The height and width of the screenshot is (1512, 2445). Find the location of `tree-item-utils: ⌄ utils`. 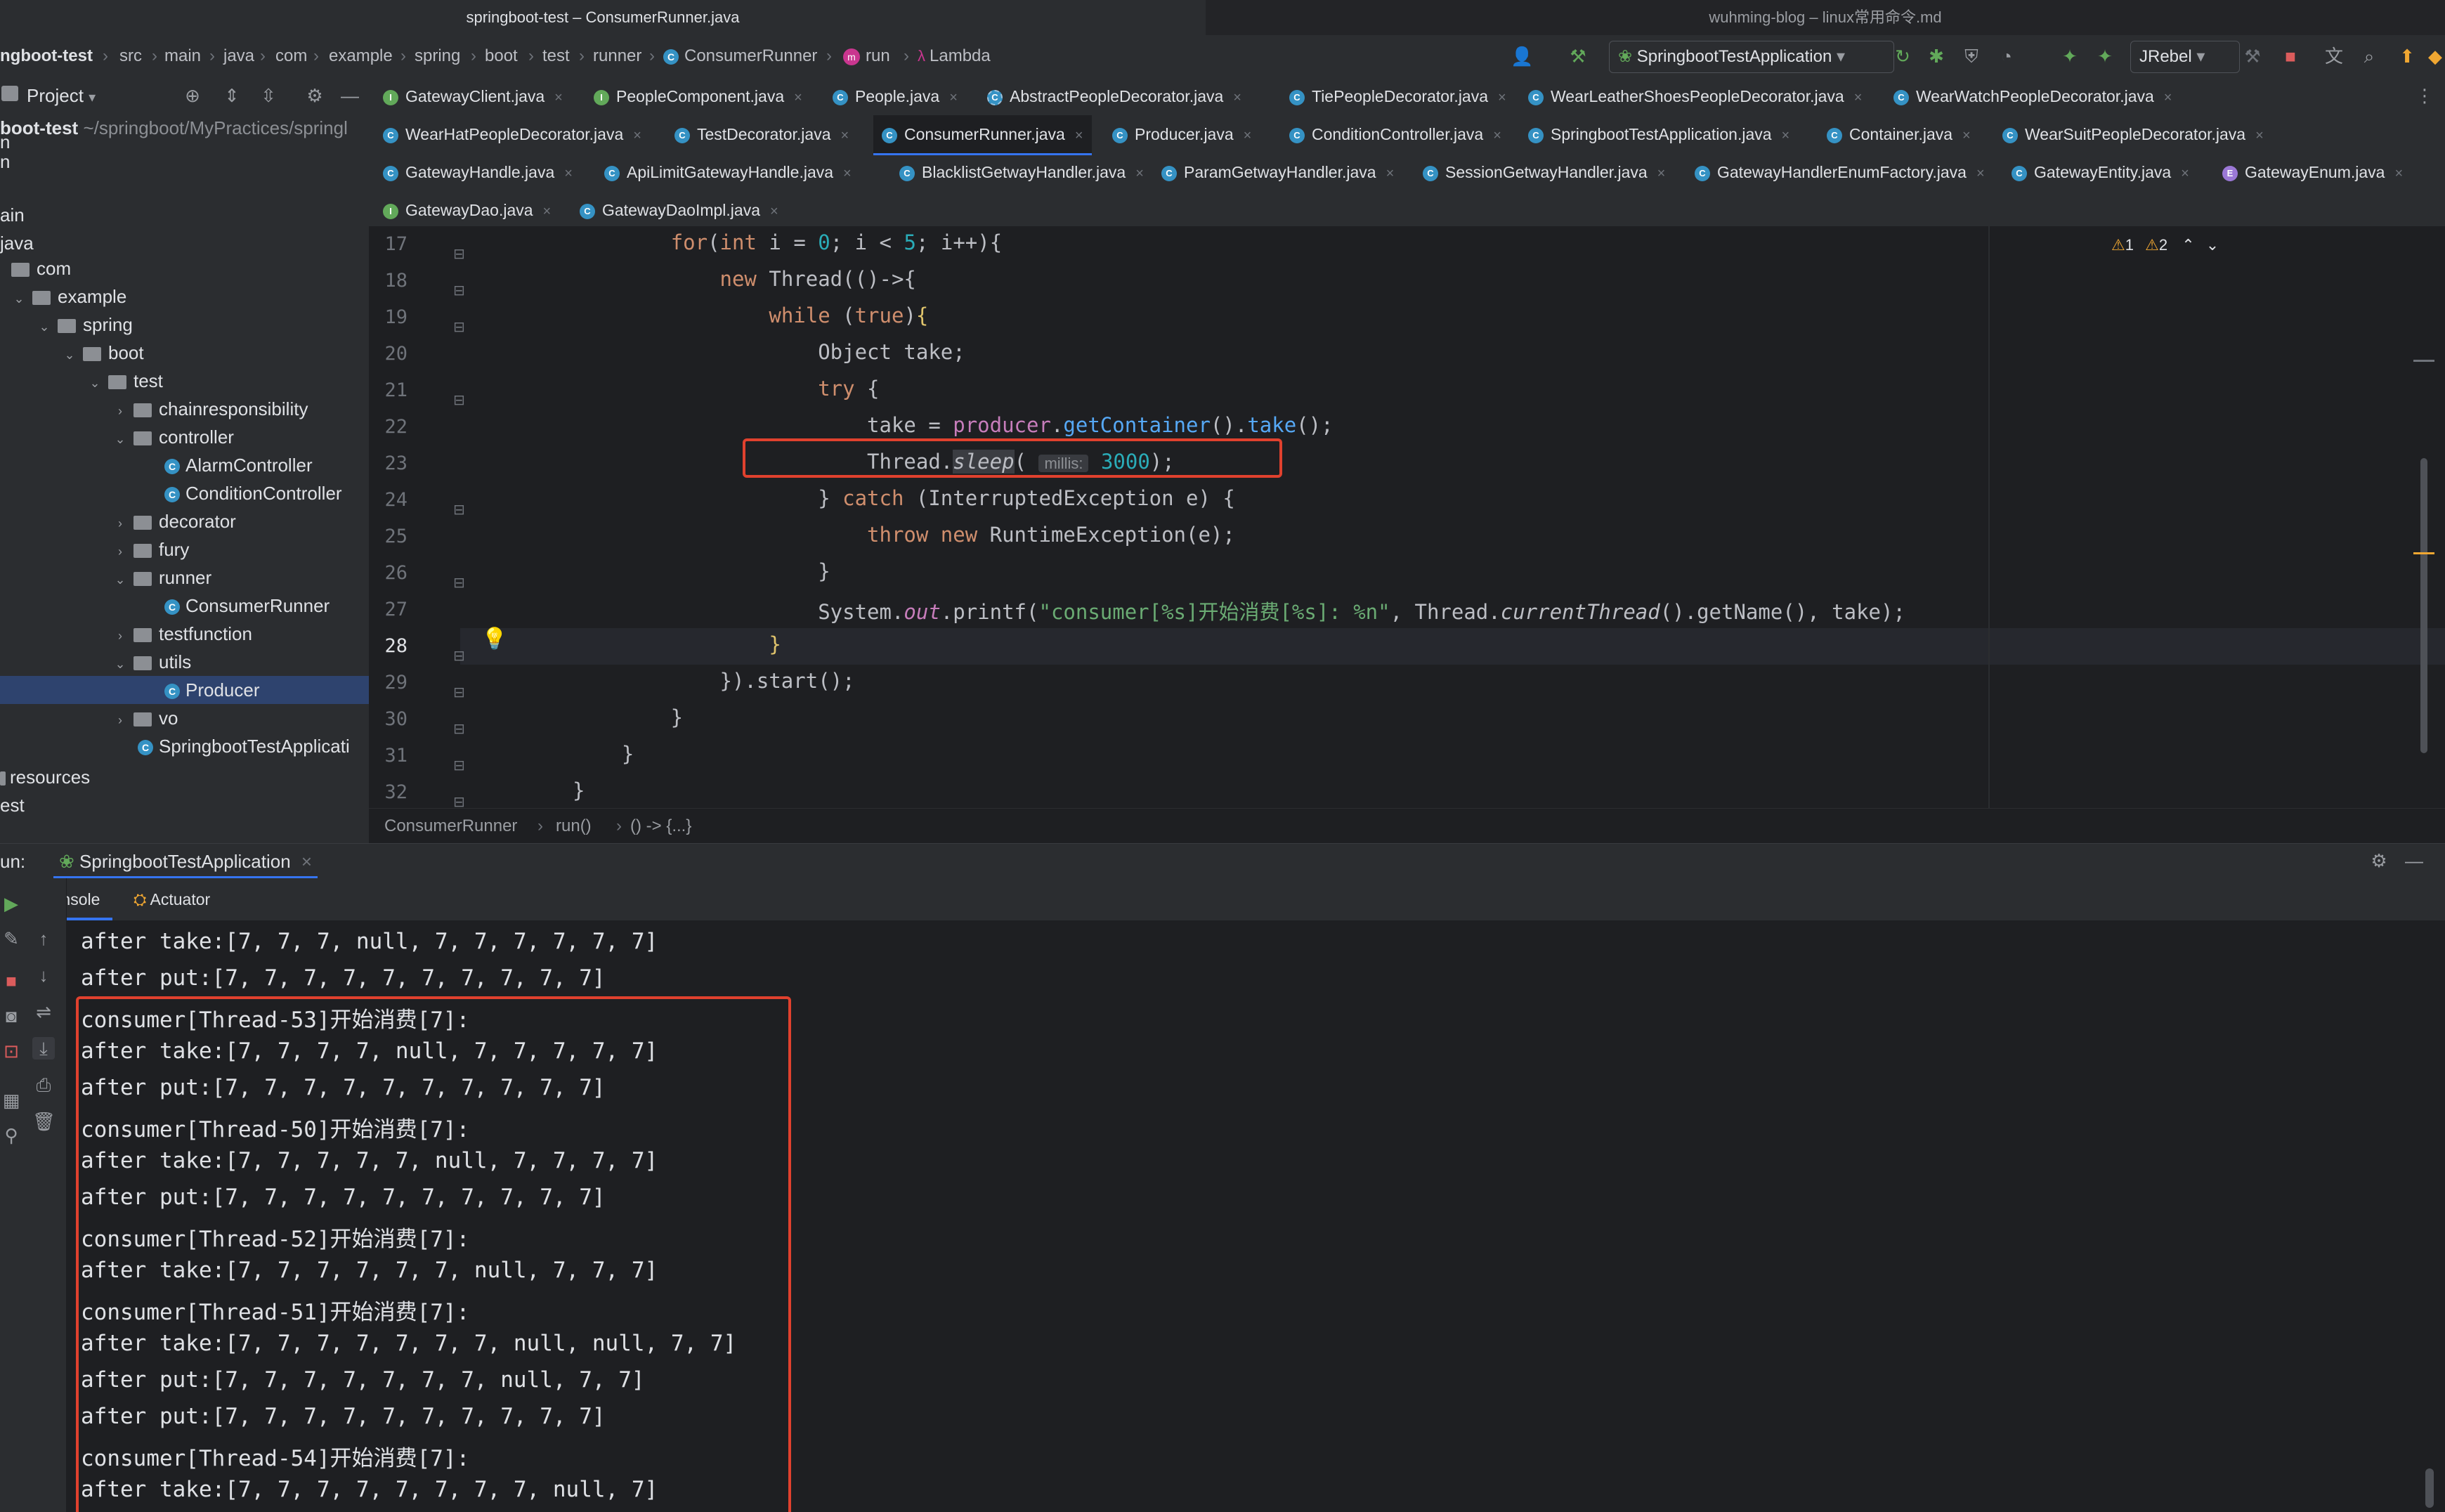

tree-item-utils: ⌄ utils is located at coordinates (184, 663).